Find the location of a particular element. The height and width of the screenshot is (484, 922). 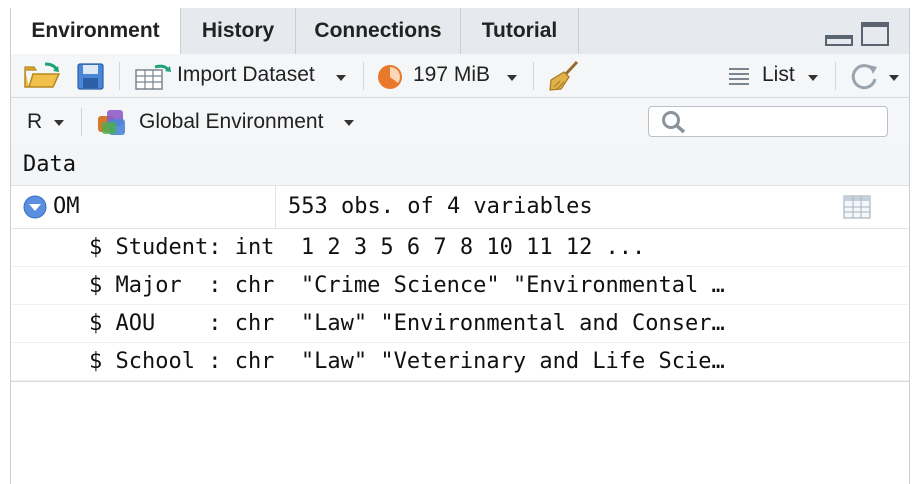

list-icon is located at coordinates (739, 78).